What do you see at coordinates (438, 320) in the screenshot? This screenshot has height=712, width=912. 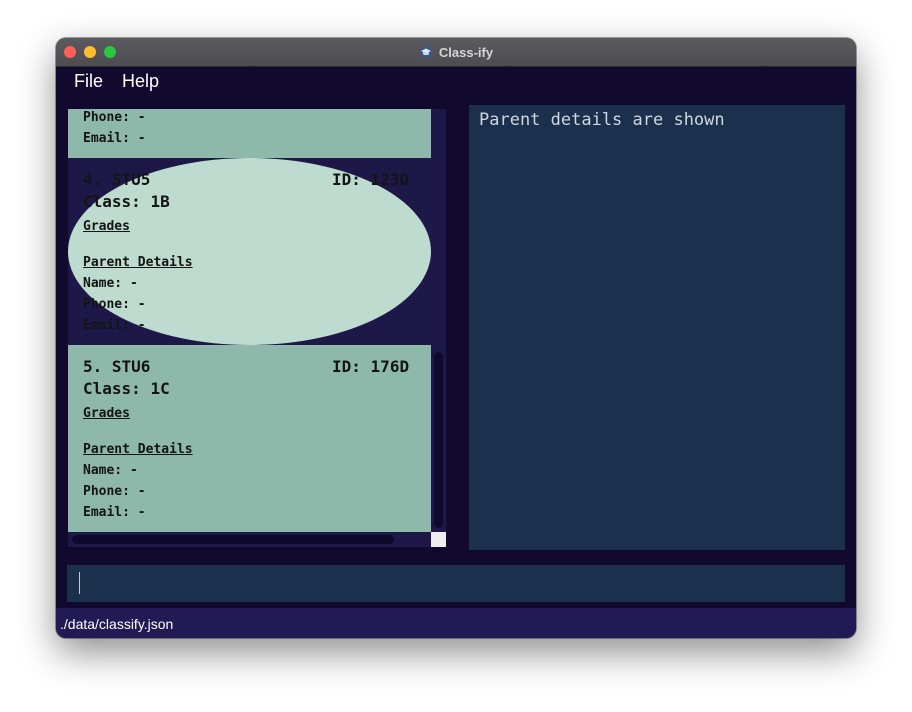 I see `vertical-scrollbar` at bounding box center [438, 320].